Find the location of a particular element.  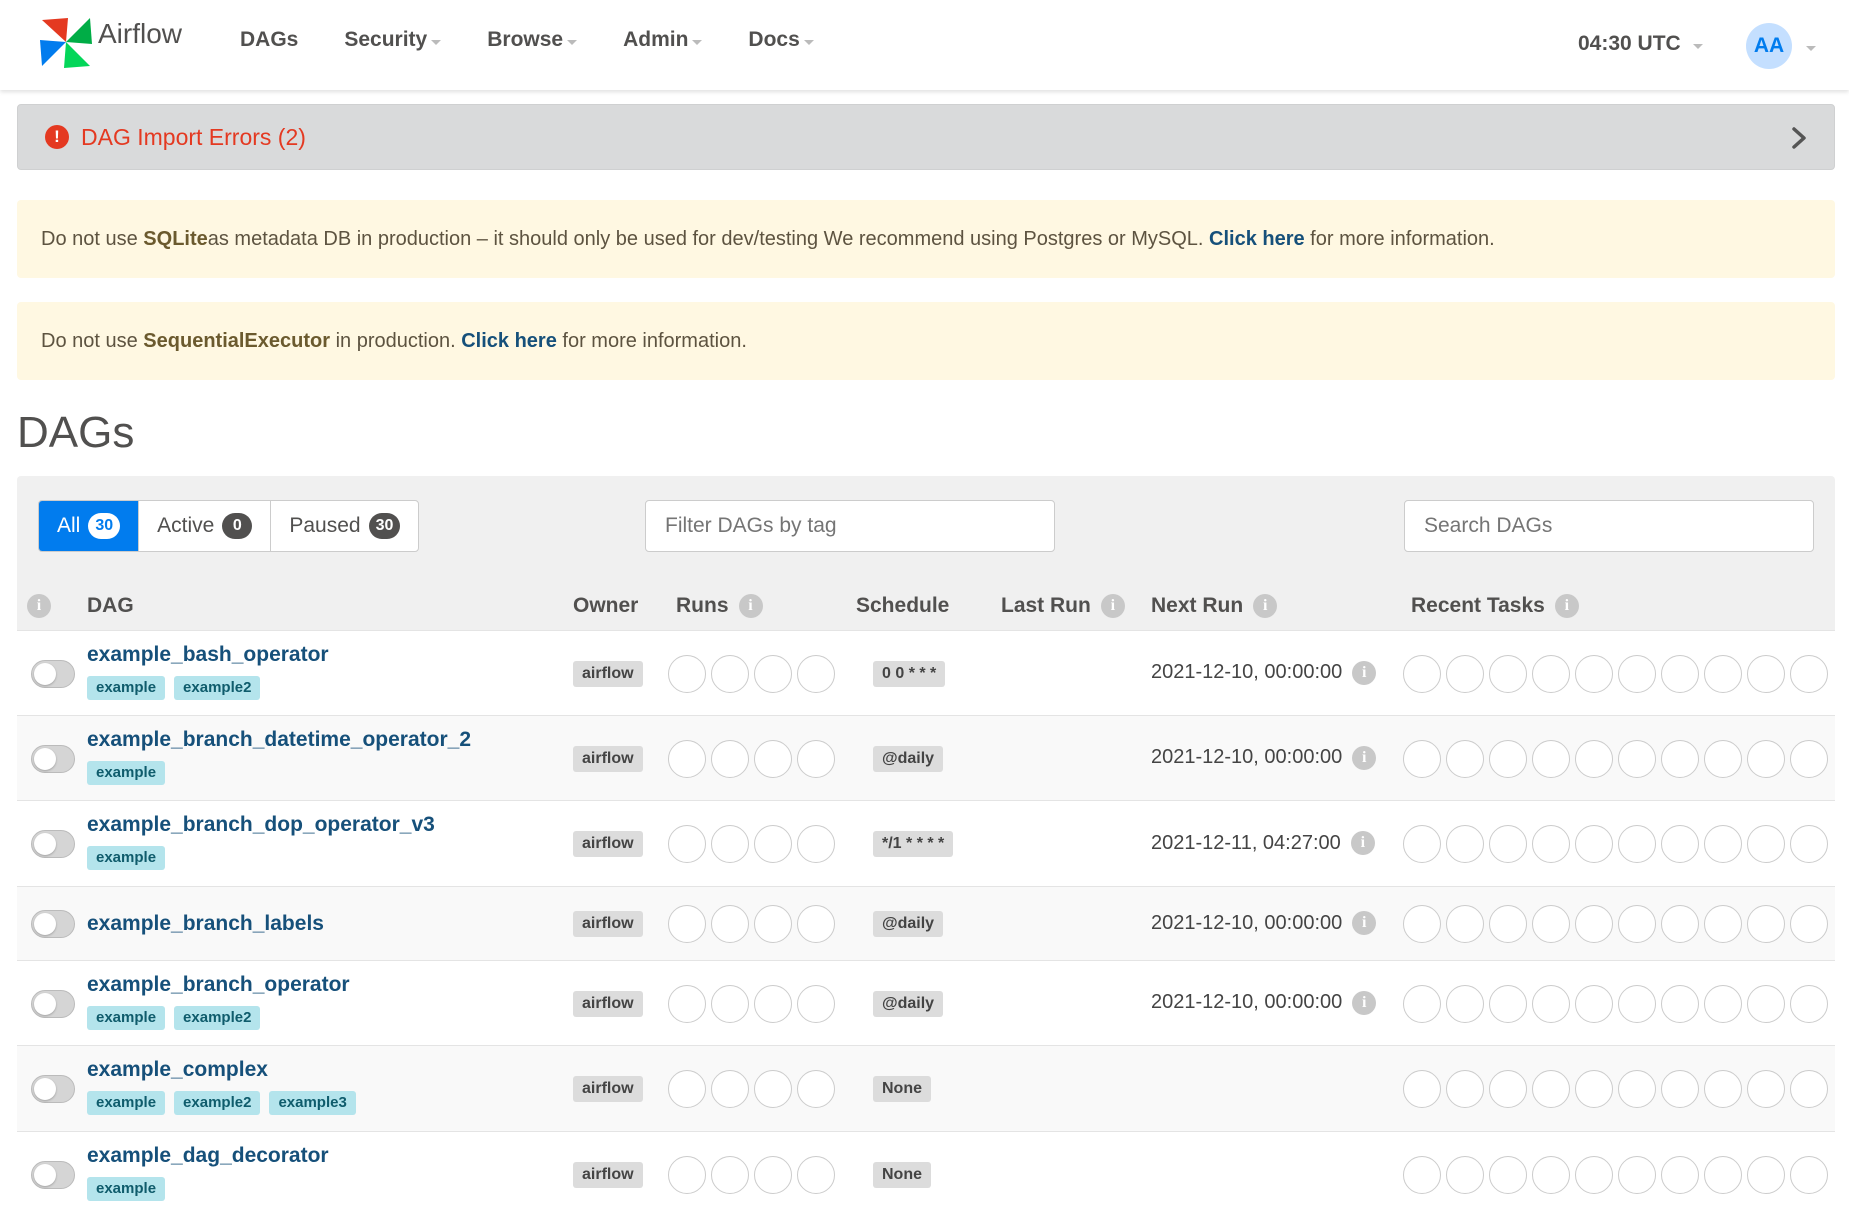

column-header-next-run: Next Run i is located at coordinates (1214, 606).